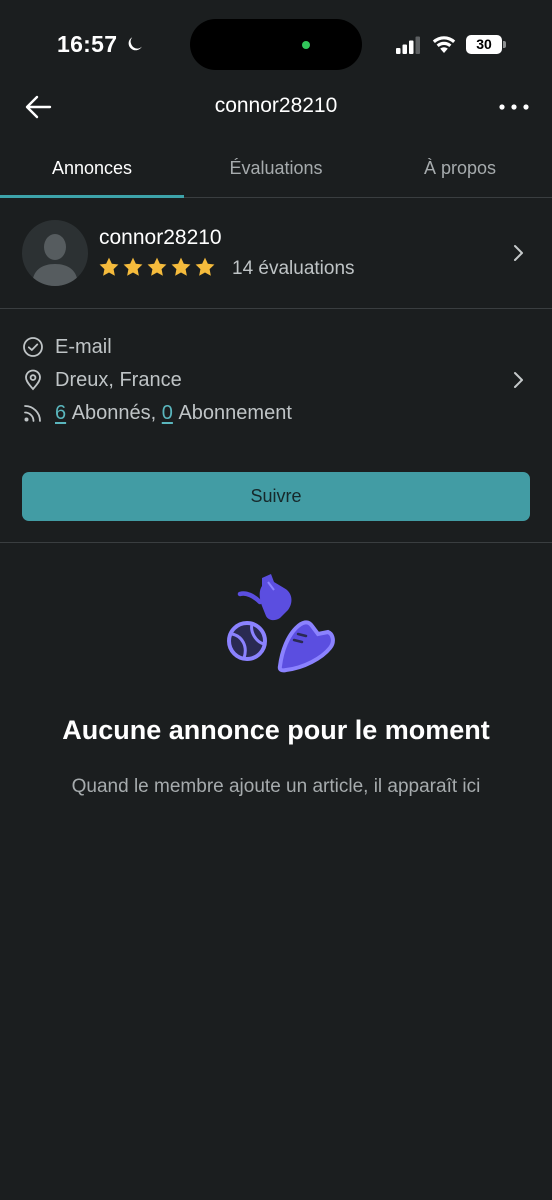  Describe the element at coordinates (114, 412) in the screenshot. I see `followers-label: Abonnés,` at that location.